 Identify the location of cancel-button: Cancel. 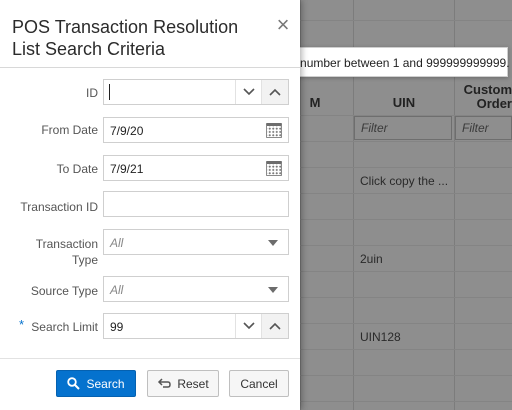
(259, 383).